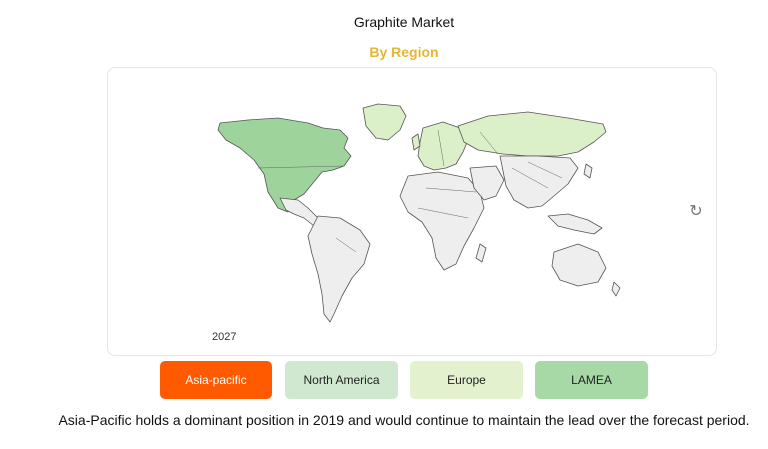 Image resolution: width=768 pixels, height=449 pixels. I want to click on region-asia, so click(539, 182).